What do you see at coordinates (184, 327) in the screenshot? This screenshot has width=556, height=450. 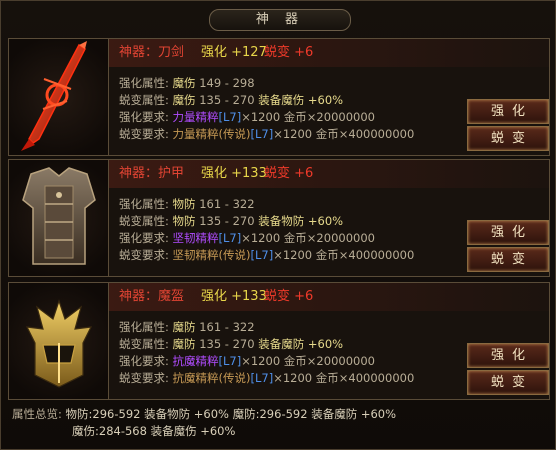 I see `enhance-attr-type: 魔防` at bounding box center [184, 327].